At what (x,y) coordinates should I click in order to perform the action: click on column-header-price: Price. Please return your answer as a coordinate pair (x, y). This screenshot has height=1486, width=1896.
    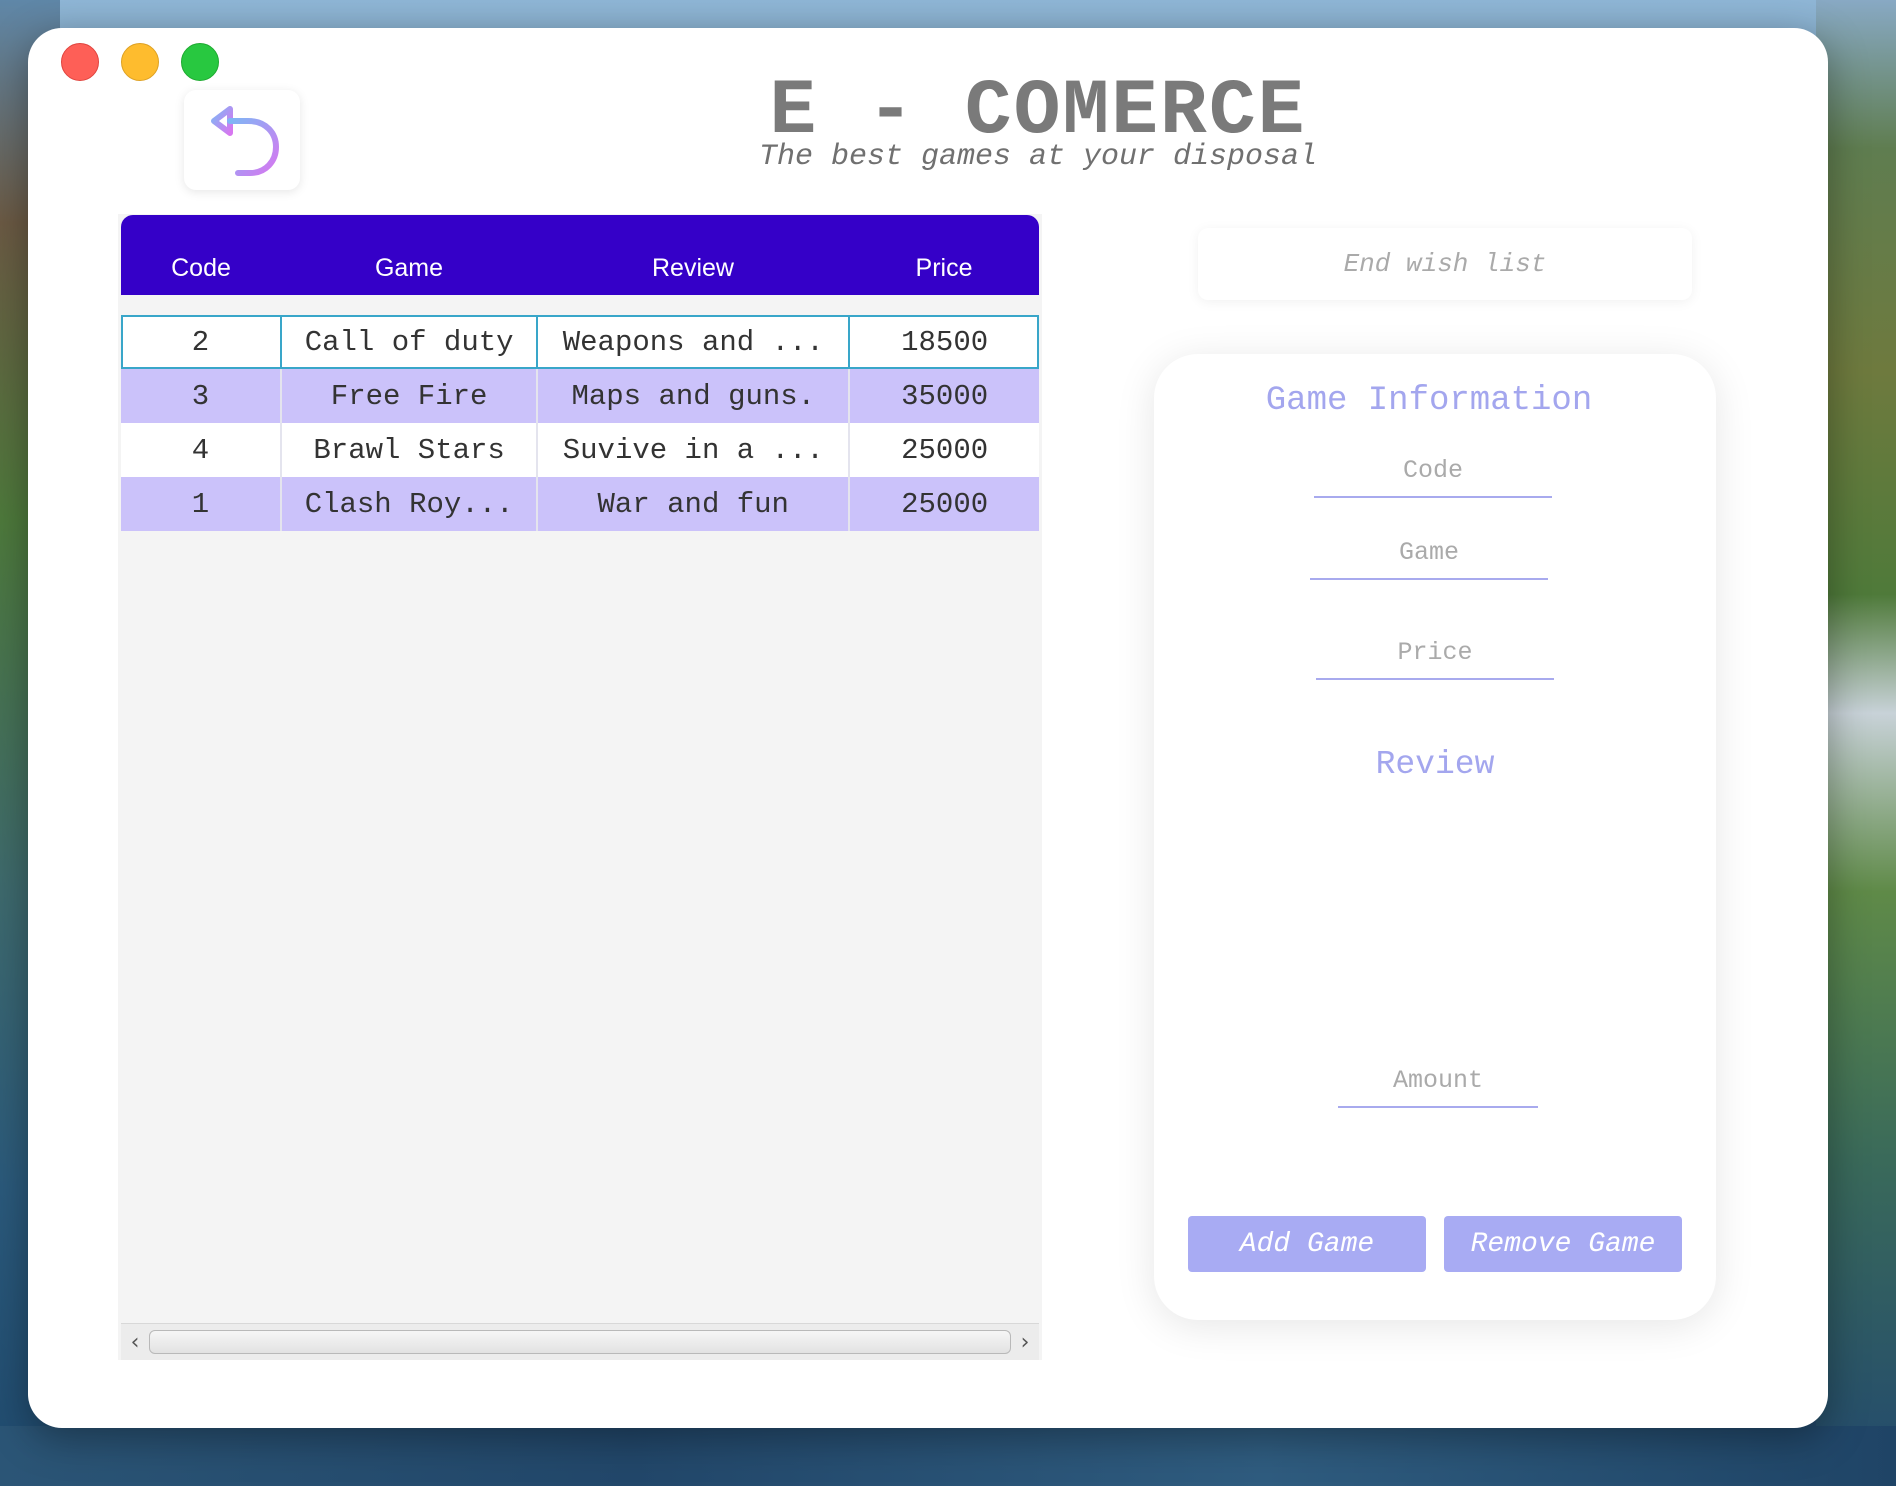
    Looking at the image, I should click on (944, 274).